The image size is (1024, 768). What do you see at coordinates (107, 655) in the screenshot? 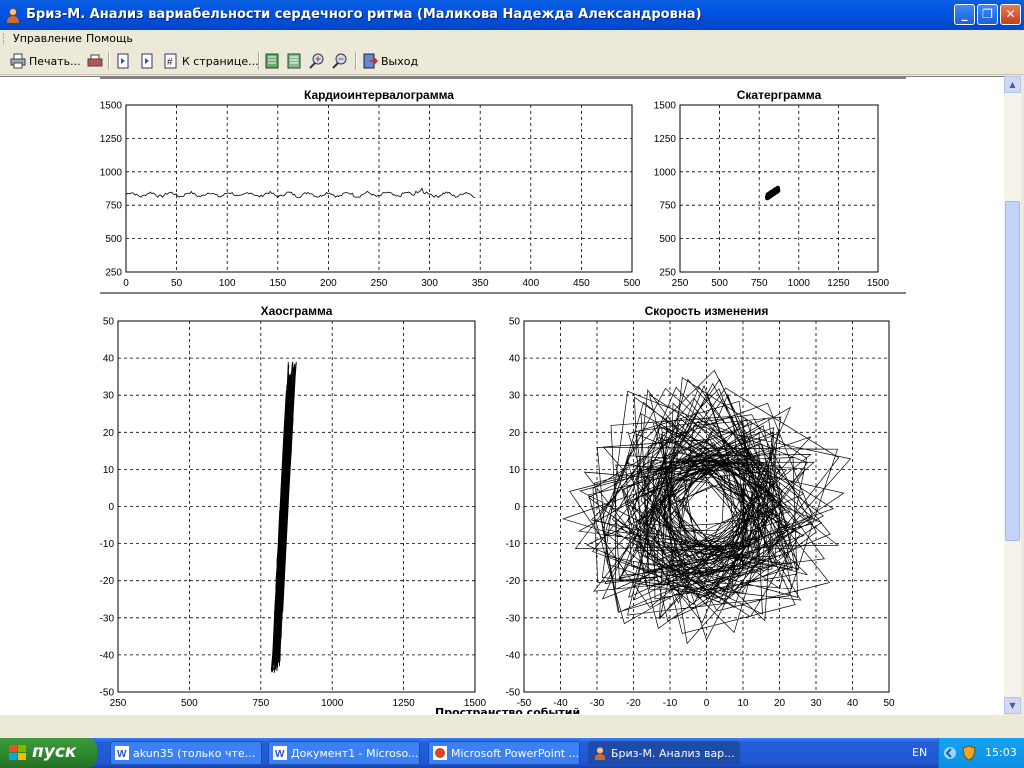
I see `chaos-y-tick-label: -40` at bounding box center [107, 655].